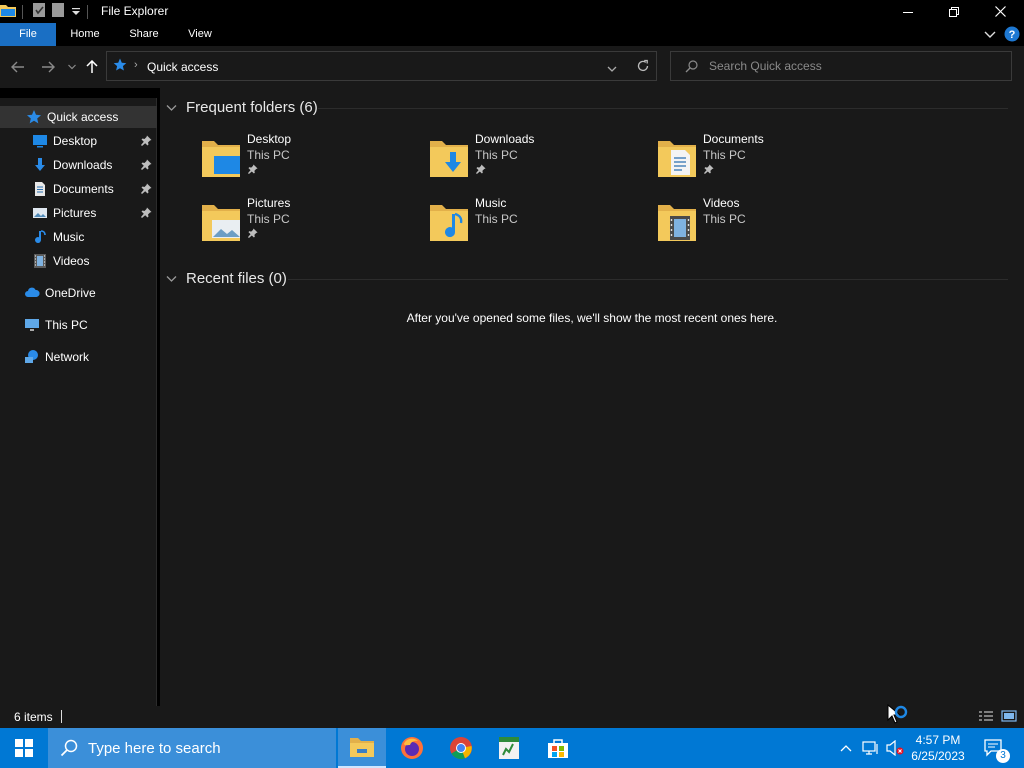 This screenshot has height=768, width=1024. I want to click on group-divider, so click(663, 108).